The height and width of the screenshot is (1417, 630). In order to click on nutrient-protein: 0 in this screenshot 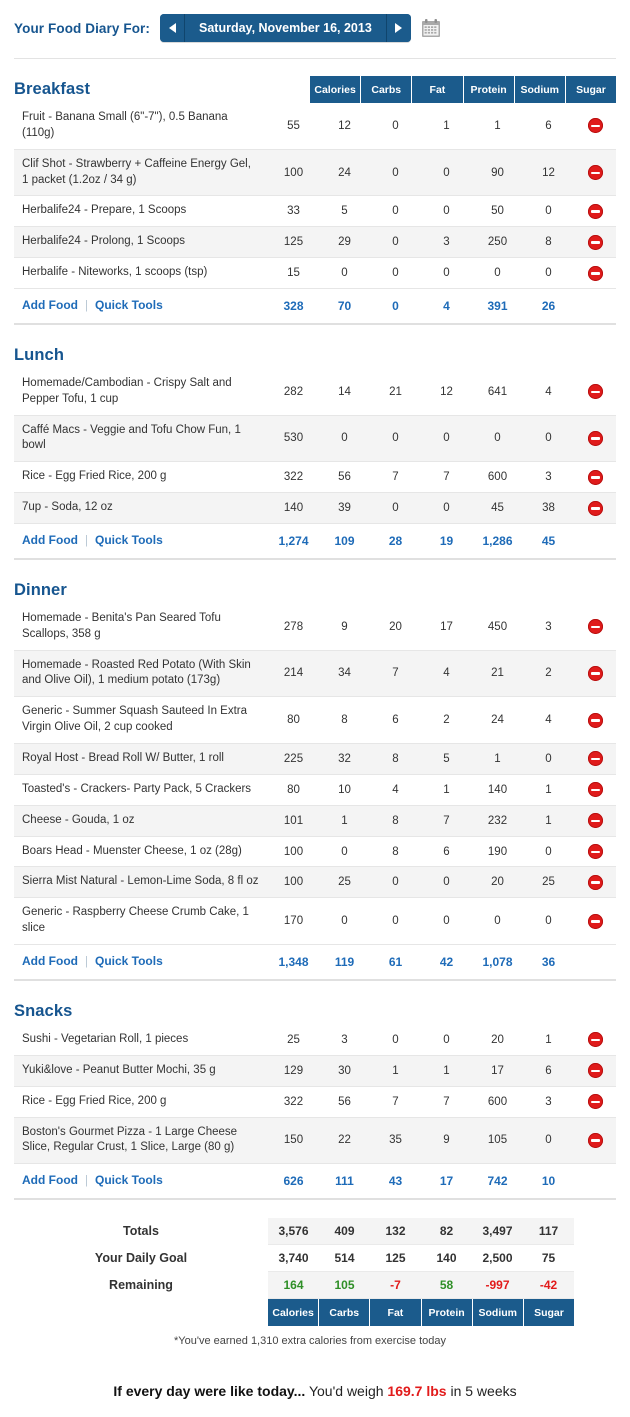, I will do `click(446, 211)`.